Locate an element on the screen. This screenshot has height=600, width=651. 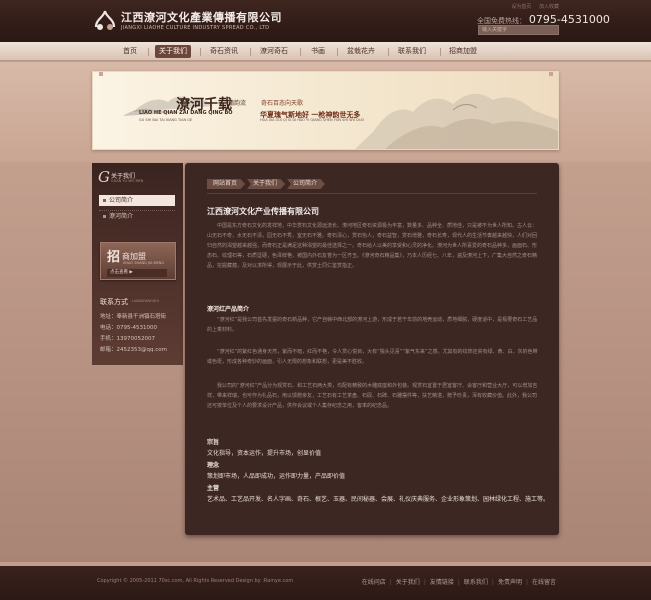
banner-subtitle-a: 蒲韵流 is located at coordinates (237, 103).